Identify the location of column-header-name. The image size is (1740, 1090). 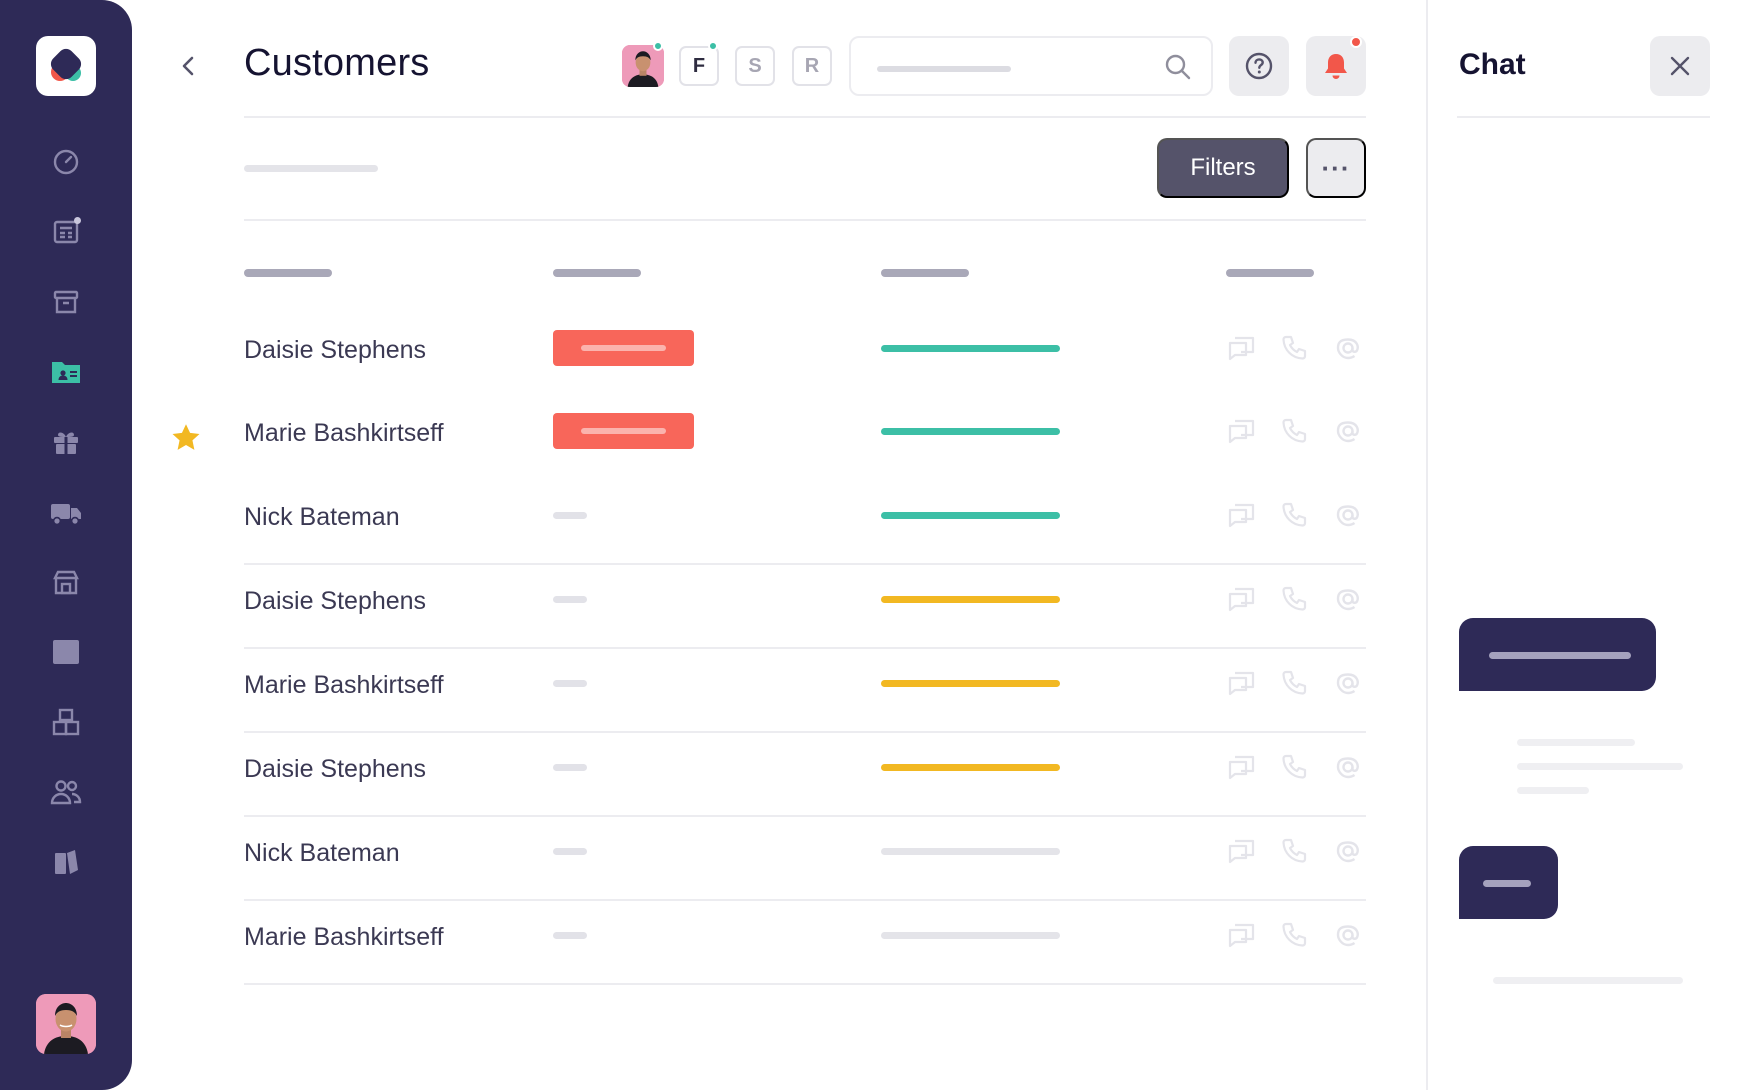
(288, 273).